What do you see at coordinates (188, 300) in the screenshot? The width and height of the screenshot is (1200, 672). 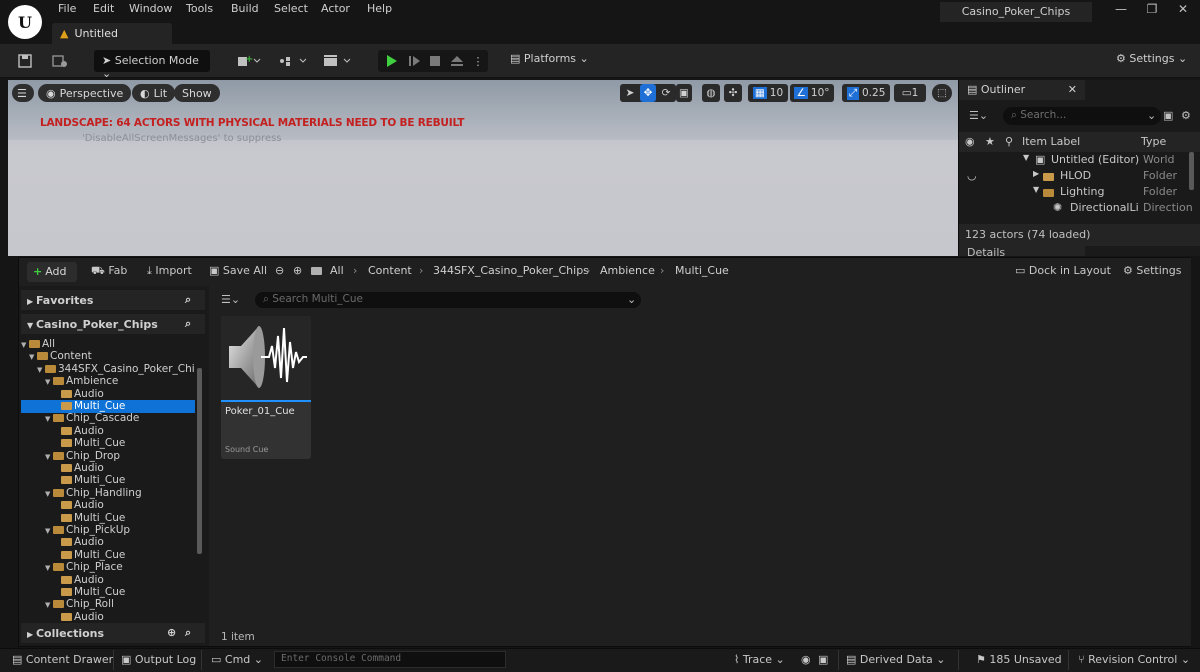 I see `search-icon: ⌕` at bounding box center [188, 300].